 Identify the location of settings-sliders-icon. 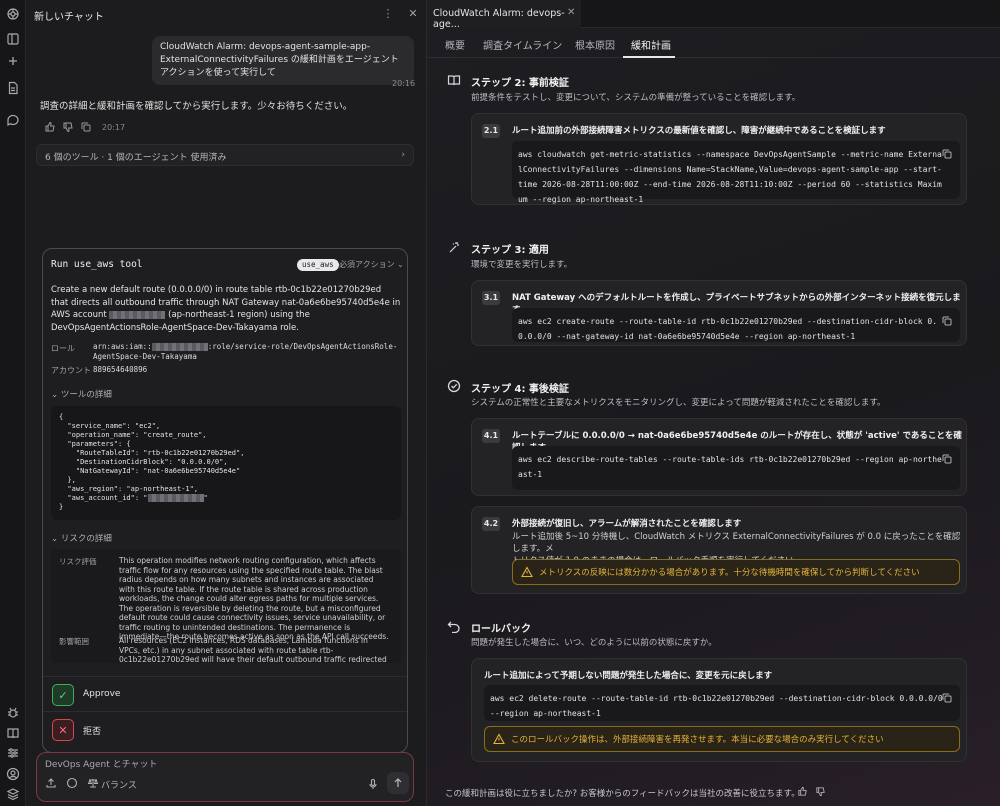
(13, 753).